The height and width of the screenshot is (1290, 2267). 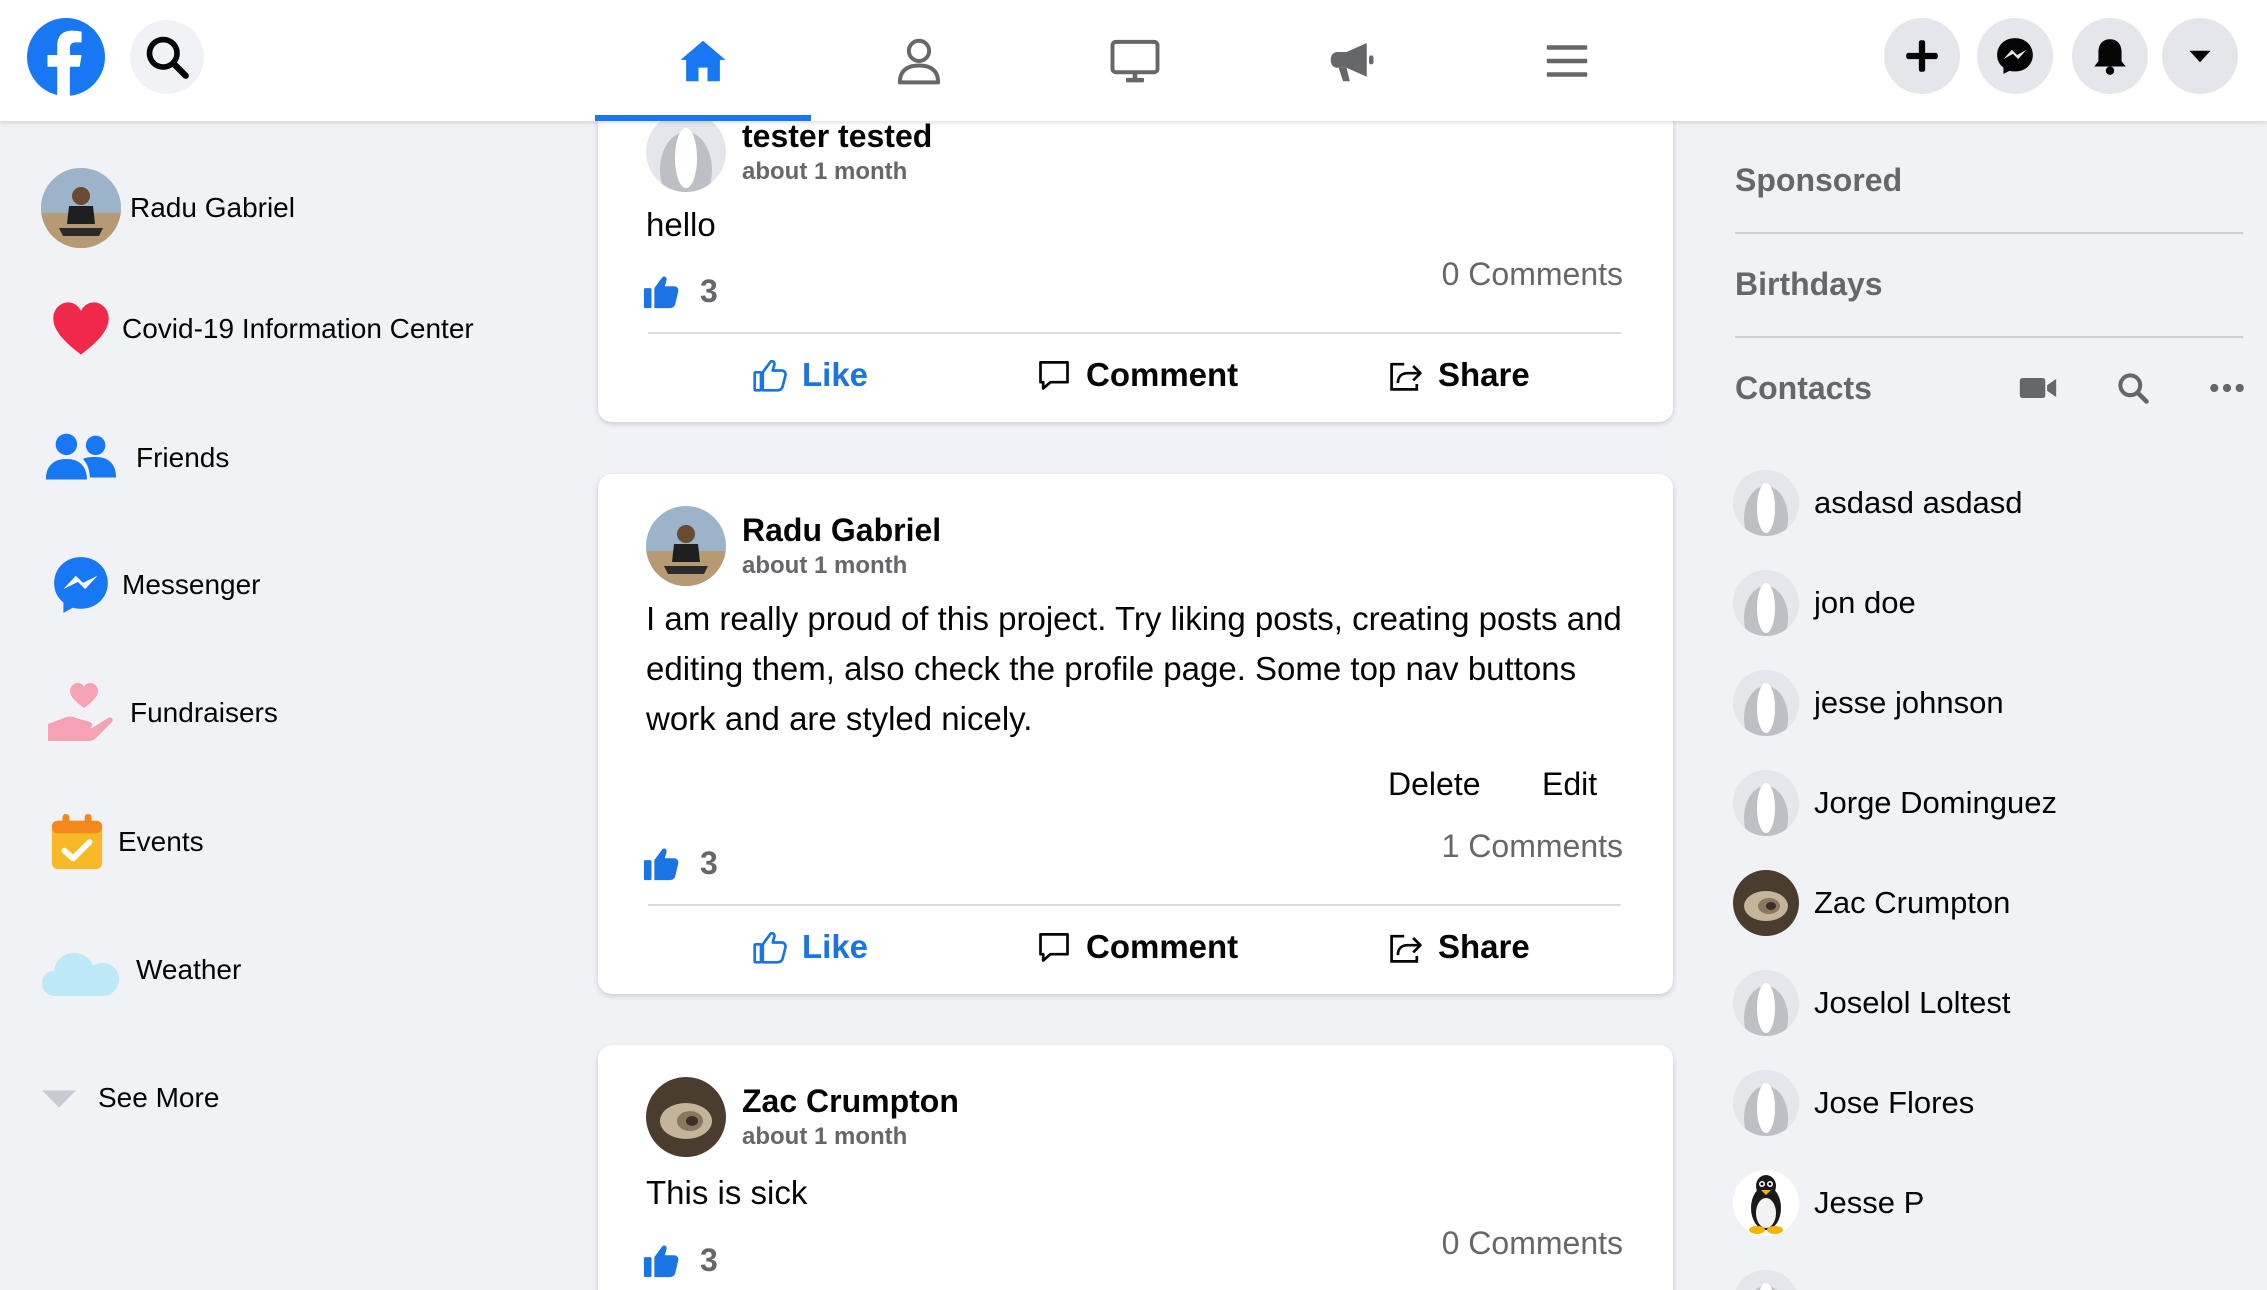 What do you see at coordinates (134, 458) in the screenshot?
I see `sidebar-item-friends: Friends` at bounding box center [134, 458].